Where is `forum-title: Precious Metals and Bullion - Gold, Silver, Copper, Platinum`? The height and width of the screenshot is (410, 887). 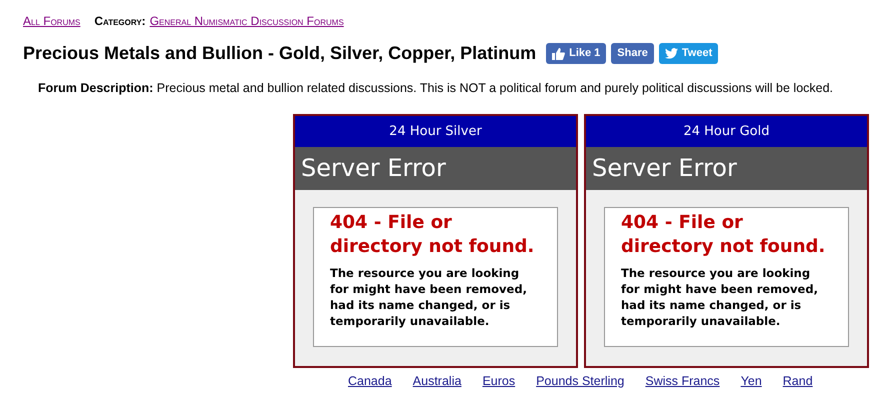
forum-title: Precious Metals and Bullion - Gold, Silver, Copper, Platinum is located at coordinates (279, 53).